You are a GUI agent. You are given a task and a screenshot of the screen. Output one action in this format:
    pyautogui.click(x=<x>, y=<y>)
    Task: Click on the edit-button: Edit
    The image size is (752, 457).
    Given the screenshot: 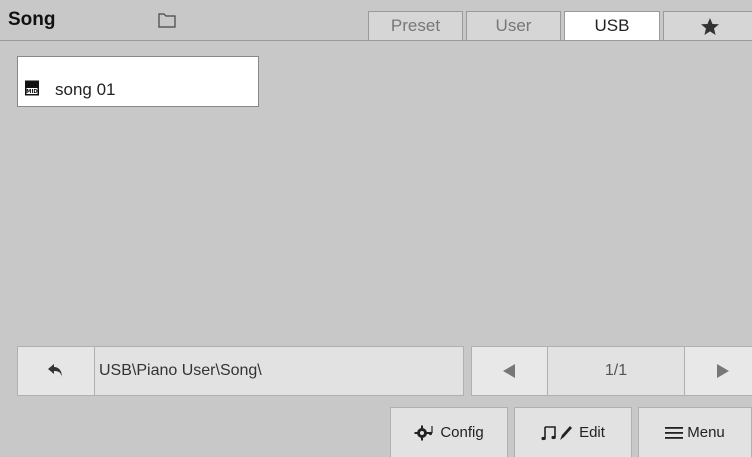 What is the action you would take?
    pyautogui.click(x=573, y=432)
    